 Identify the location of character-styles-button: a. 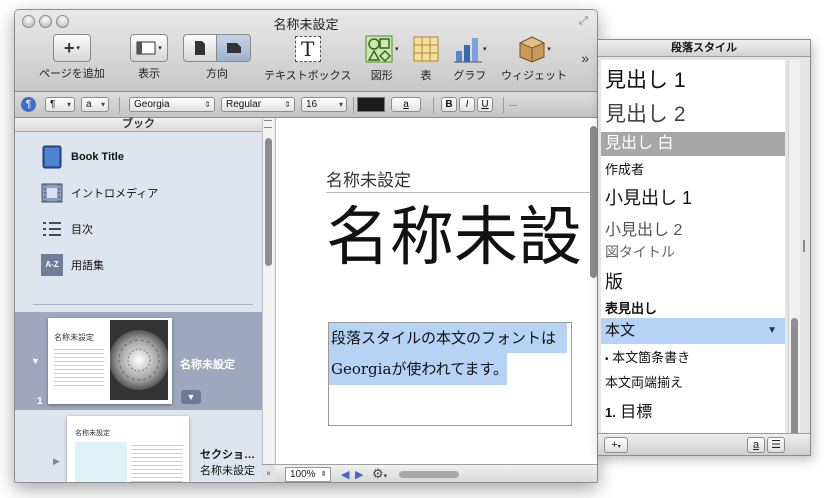
(756, 445).